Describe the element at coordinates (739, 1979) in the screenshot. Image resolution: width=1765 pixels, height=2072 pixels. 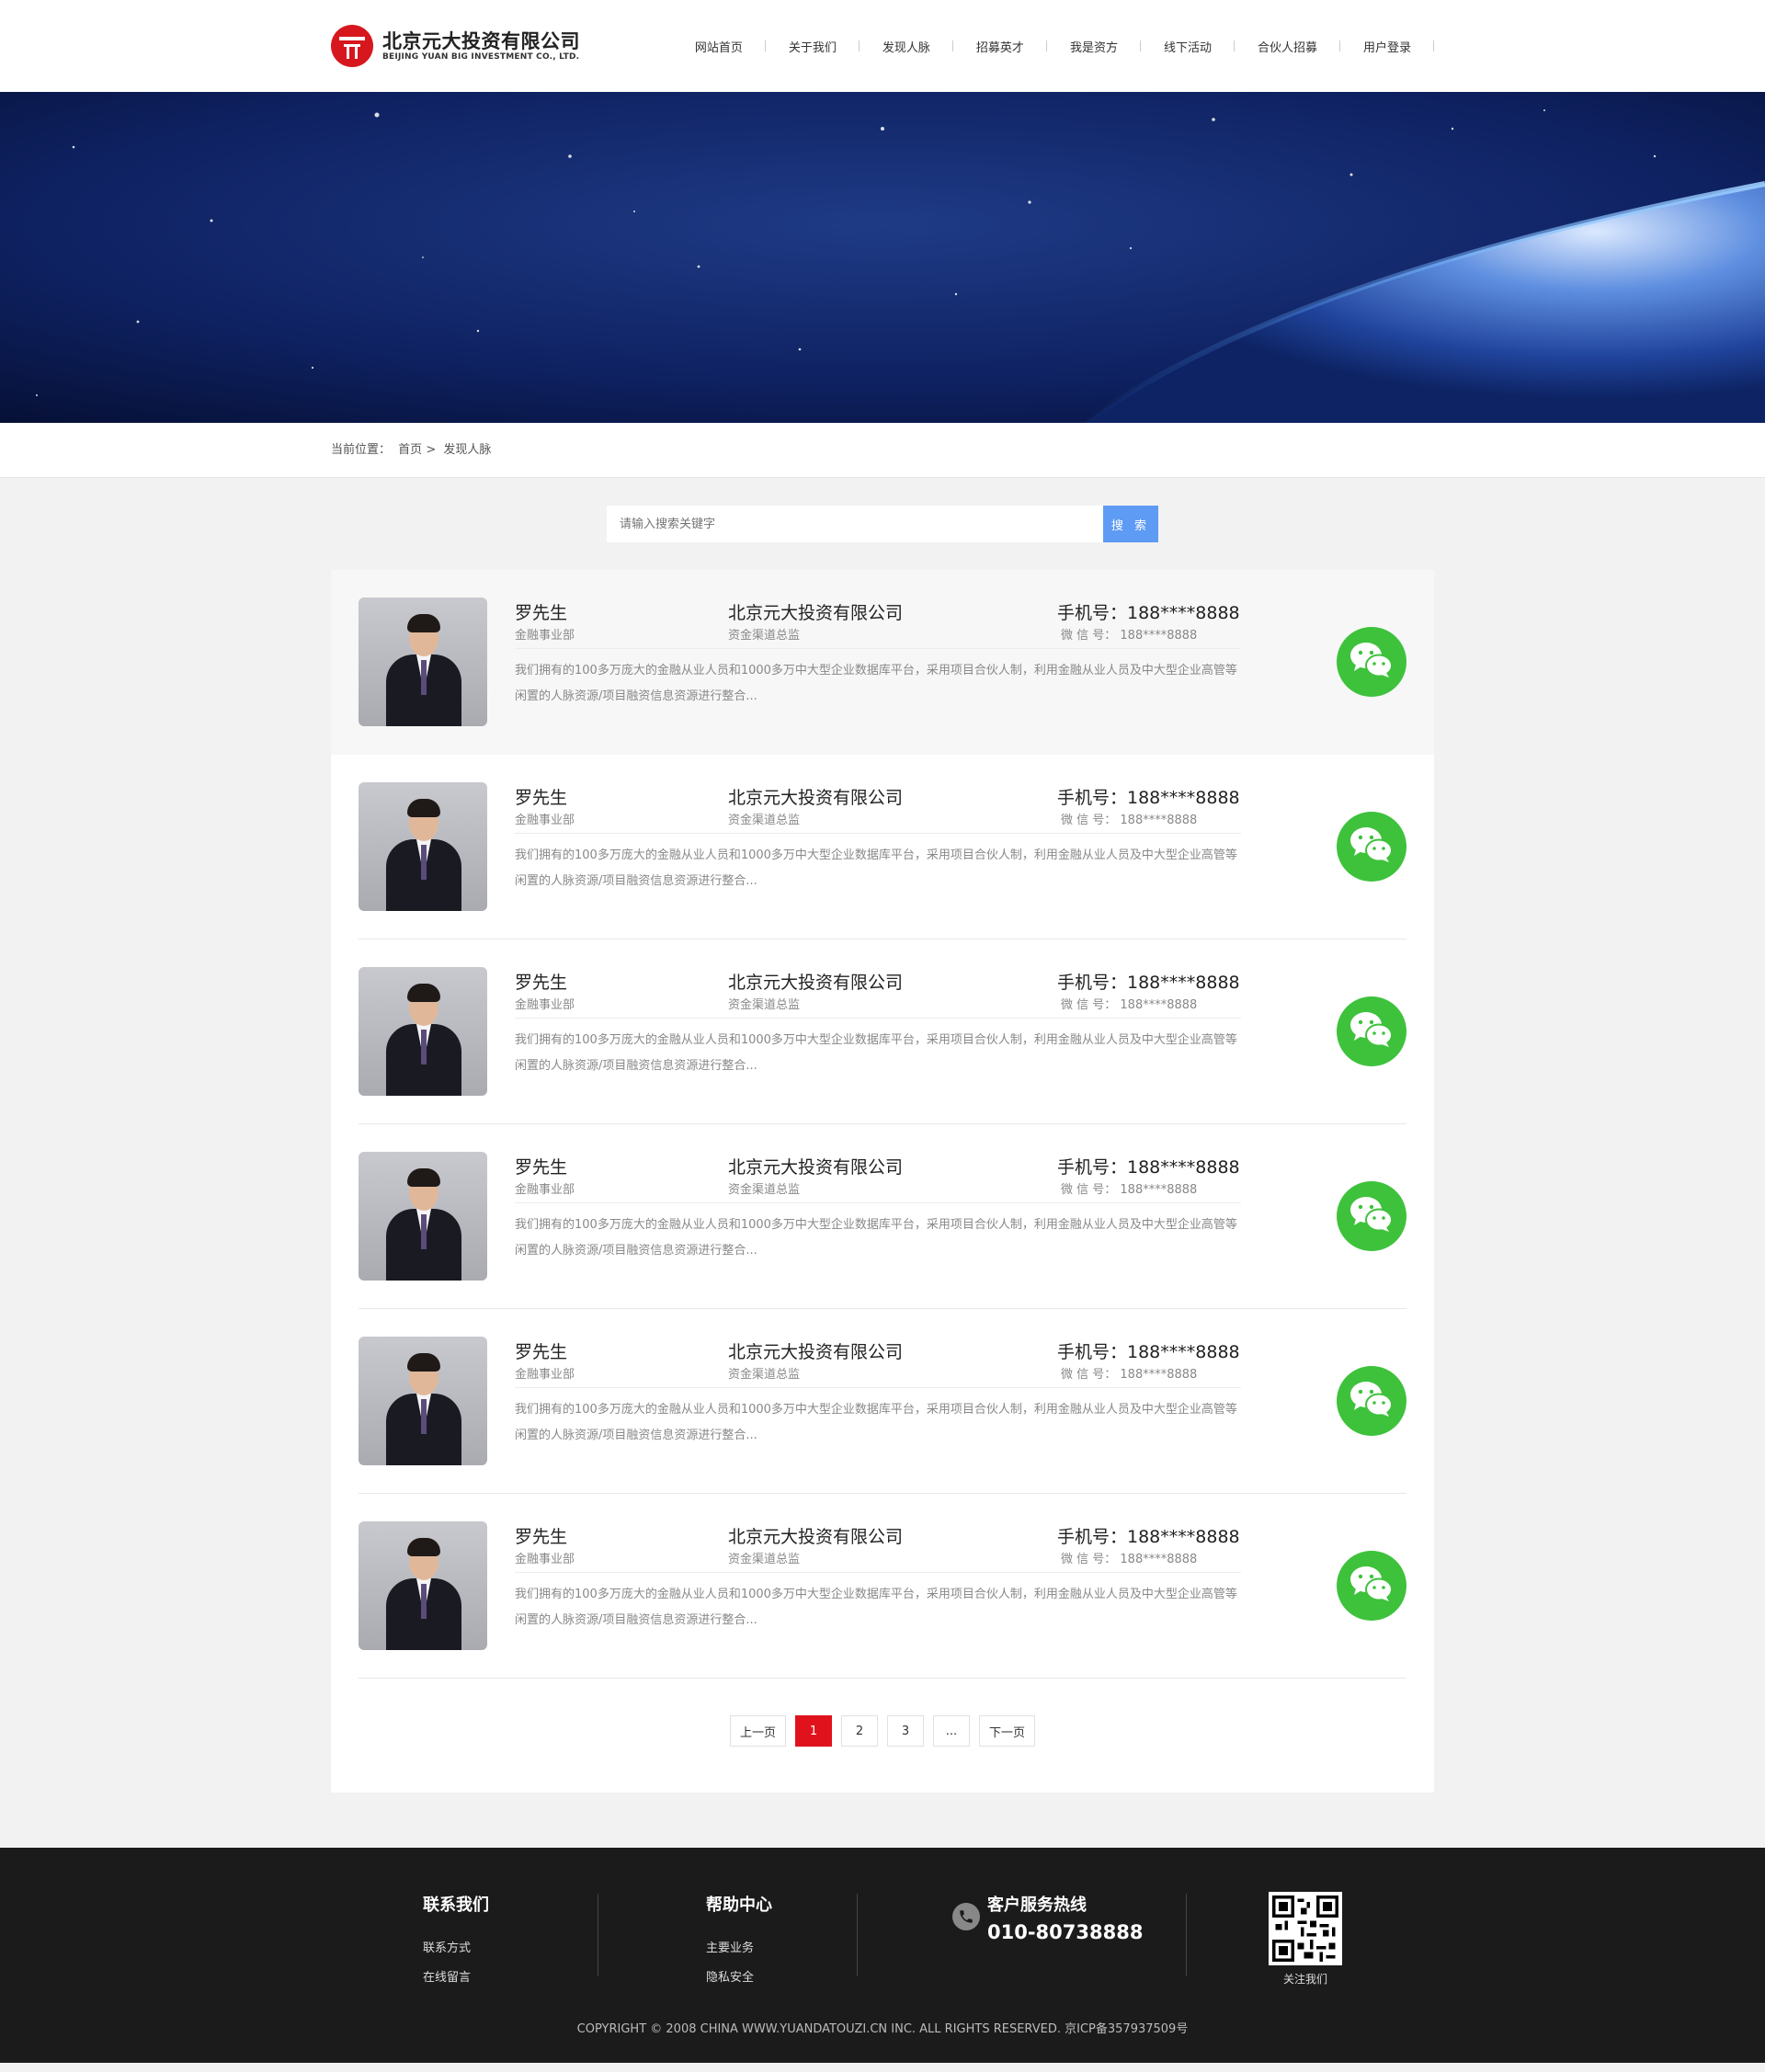
I see `footer-link-privacy: 隐私安全` at that location.